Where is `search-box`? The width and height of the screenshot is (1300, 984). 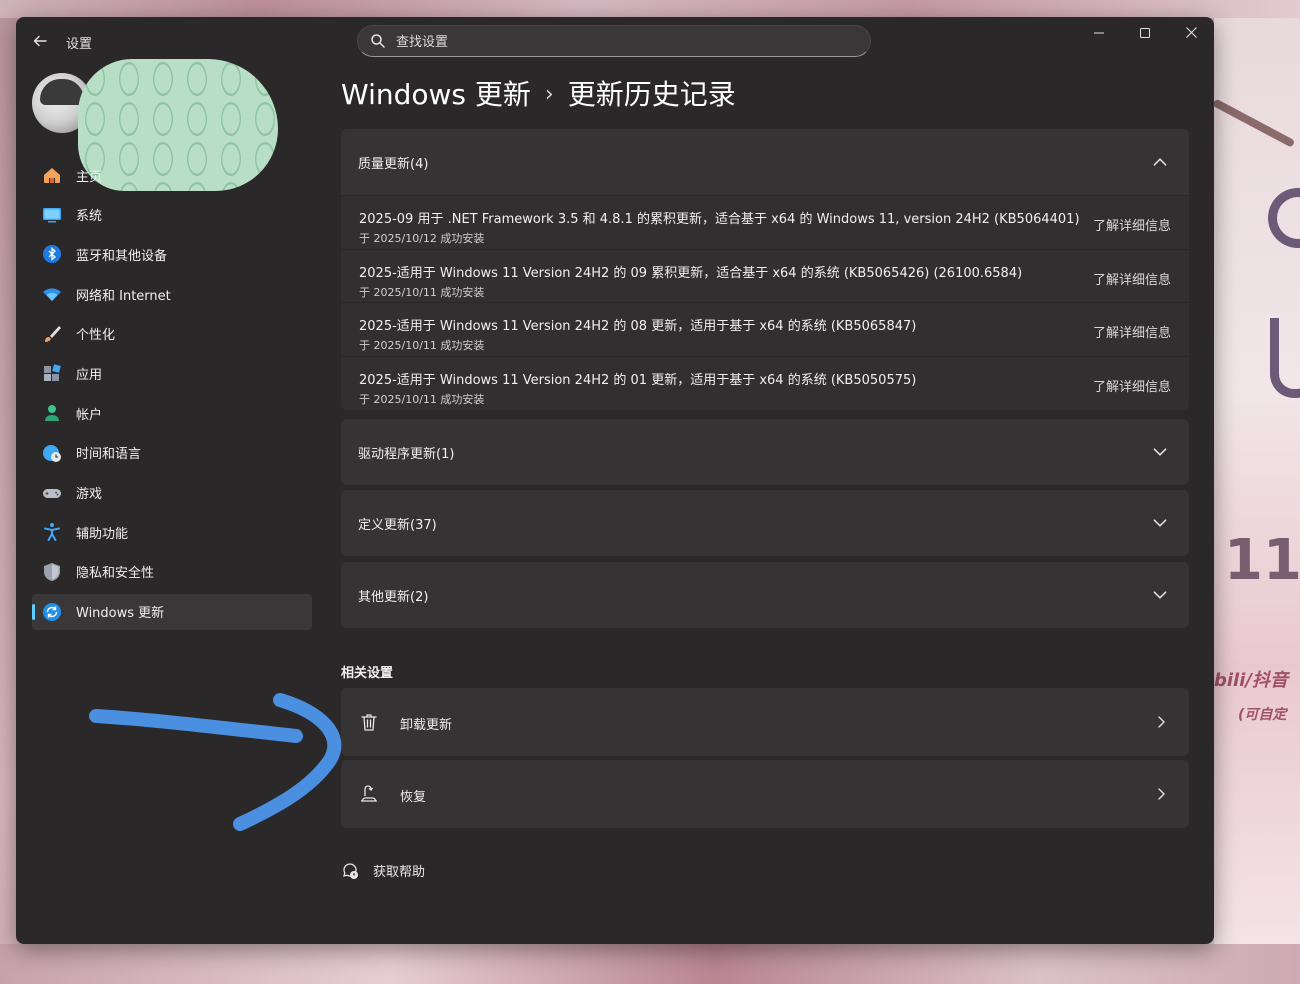
search-box is located at coordinates (614, 41).